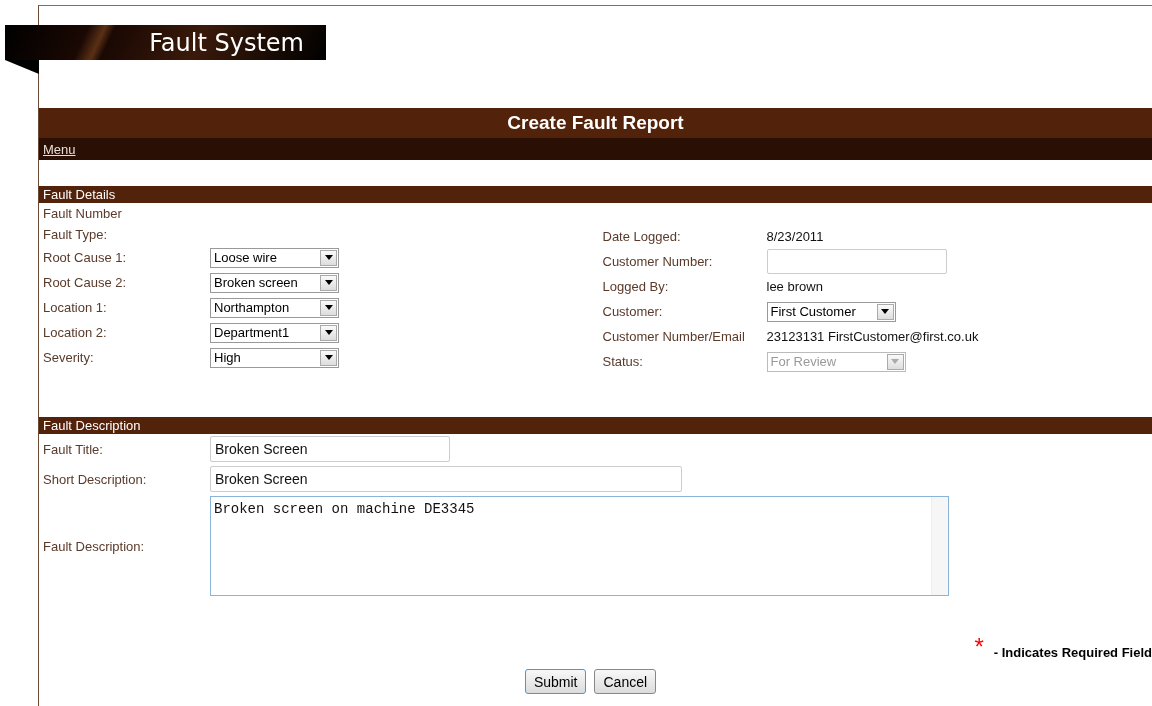  I want to click on field-value: lee brown, so click(794, 286).